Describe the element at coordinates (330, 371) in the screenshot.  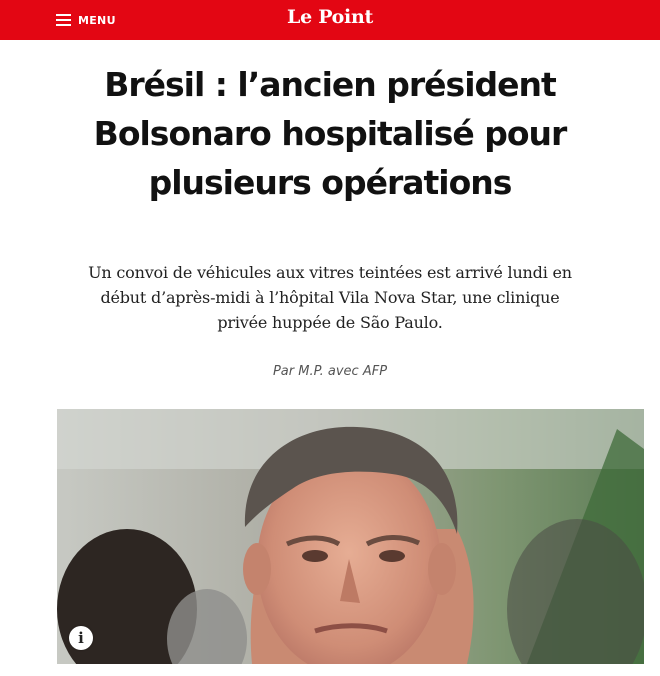
I see `article-byline: Par M.P. avec AFP` at that location.